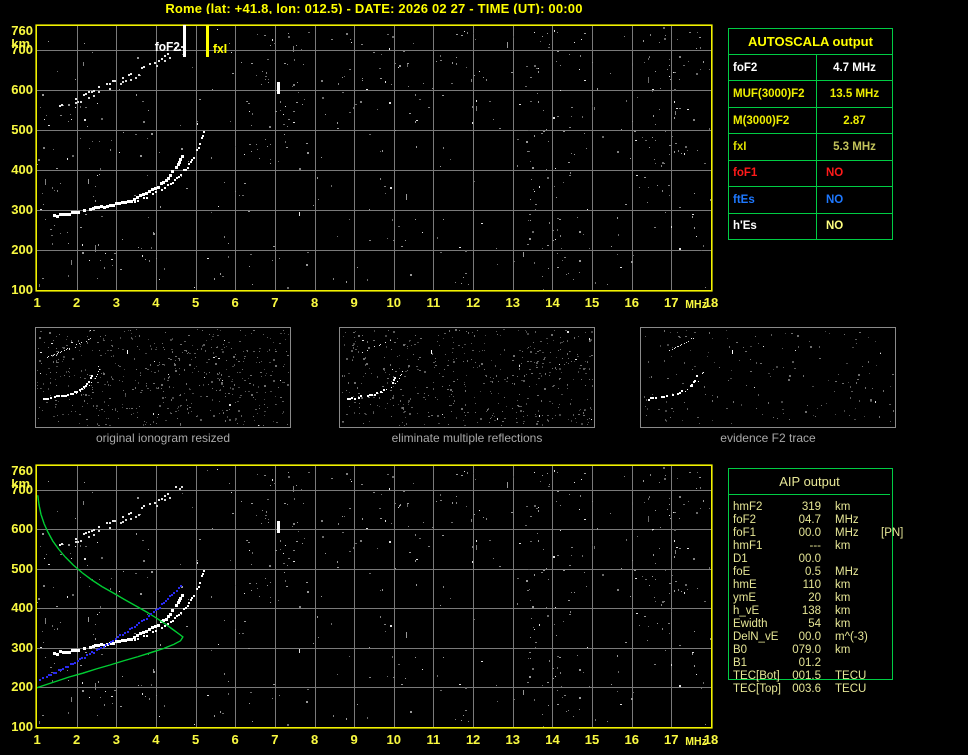  Describe the element at coordinates (745, 585) in the screenshot. I see `aip-label: hmE` at that location.